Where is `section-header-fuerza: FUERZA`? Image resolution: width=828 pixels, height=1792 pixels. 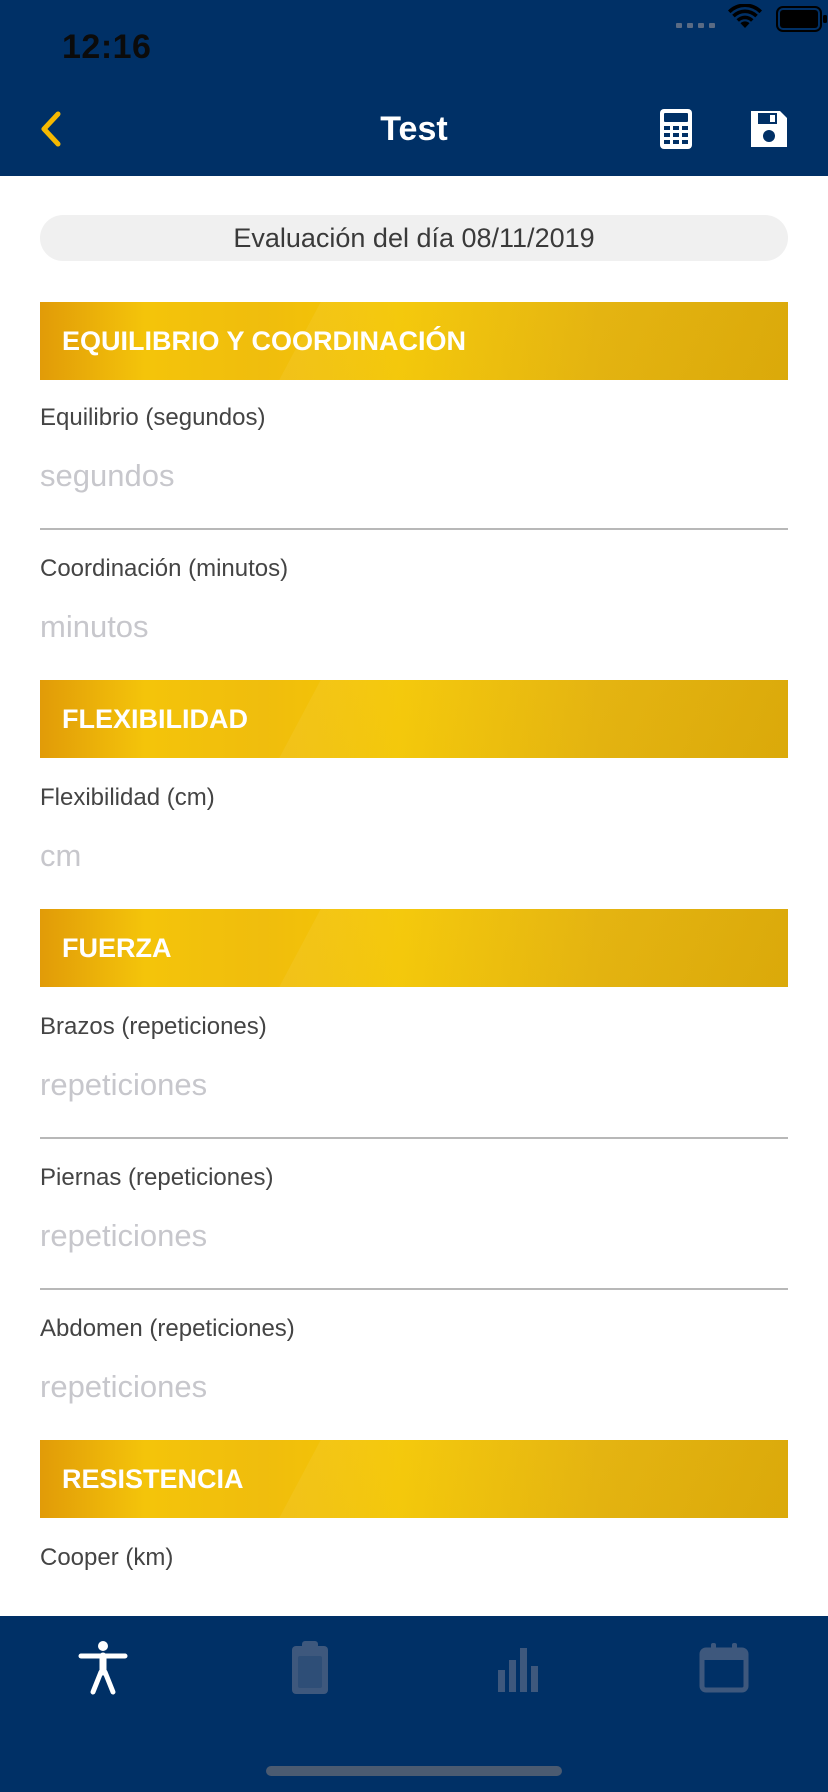 section-header-fuerza: FUERZA is located at coordinates (414, 948).